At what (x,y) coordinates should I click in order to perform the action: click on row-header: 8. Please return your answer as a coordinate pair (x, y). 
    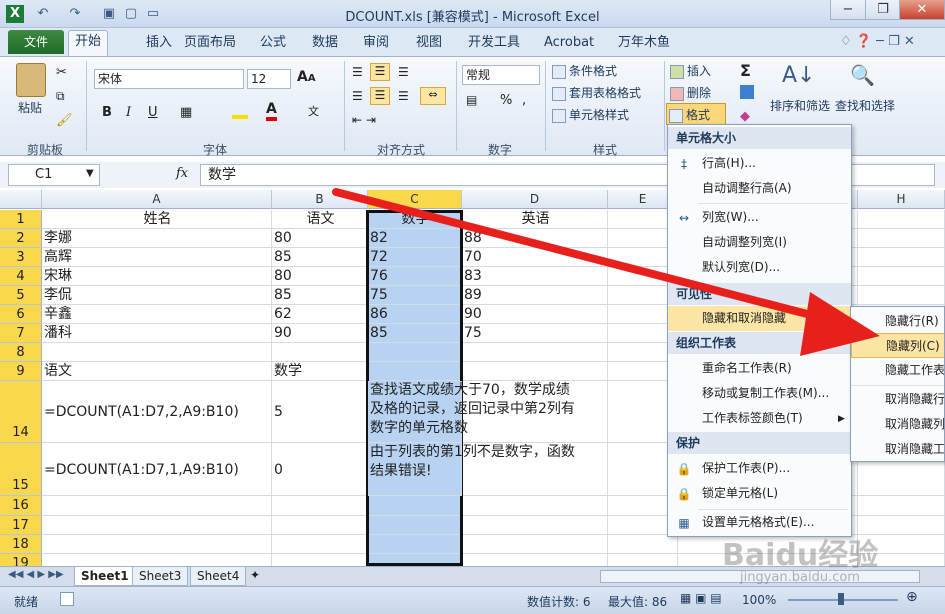
    Looking at the image, I should click on (21, 352).